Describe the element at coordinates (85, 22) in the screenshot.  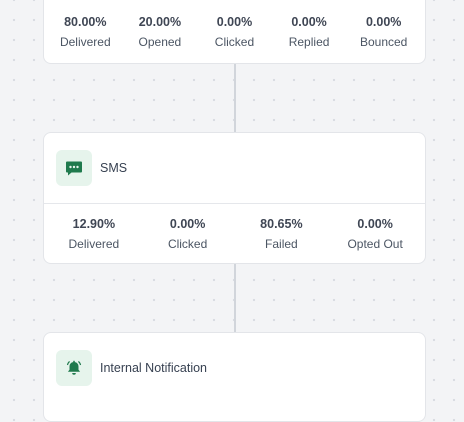
I see `stat-value: 80.00%` at that location.